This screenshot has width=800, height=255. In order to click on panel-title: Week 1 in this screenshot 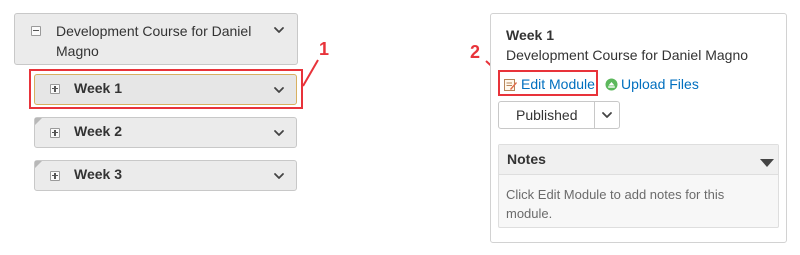, I will do `click(530, 35)`.